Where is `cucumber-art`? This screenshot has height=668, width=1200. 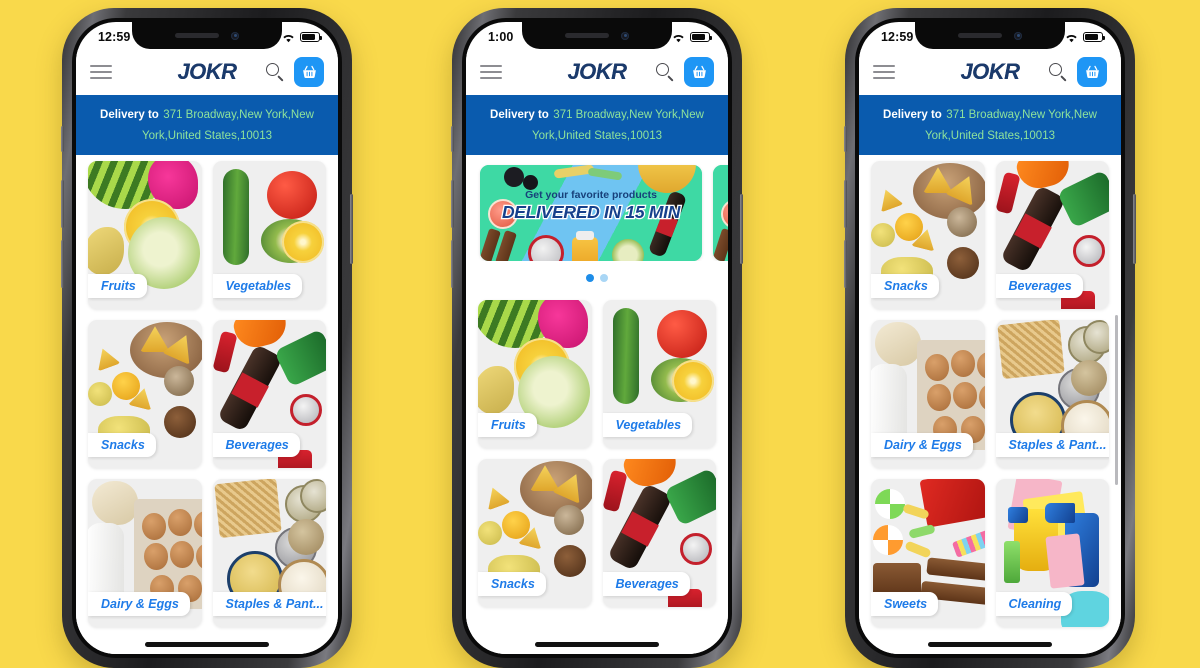 cucumber-art is located at coordinates (625, 356).